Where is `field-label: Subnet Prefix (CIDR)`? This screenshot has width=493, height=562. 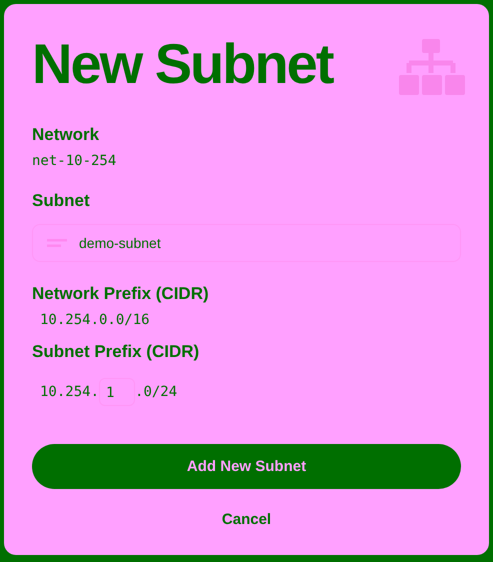 field-label: Subnet Prefix (CIDR) is located at coordinates (116, 352).